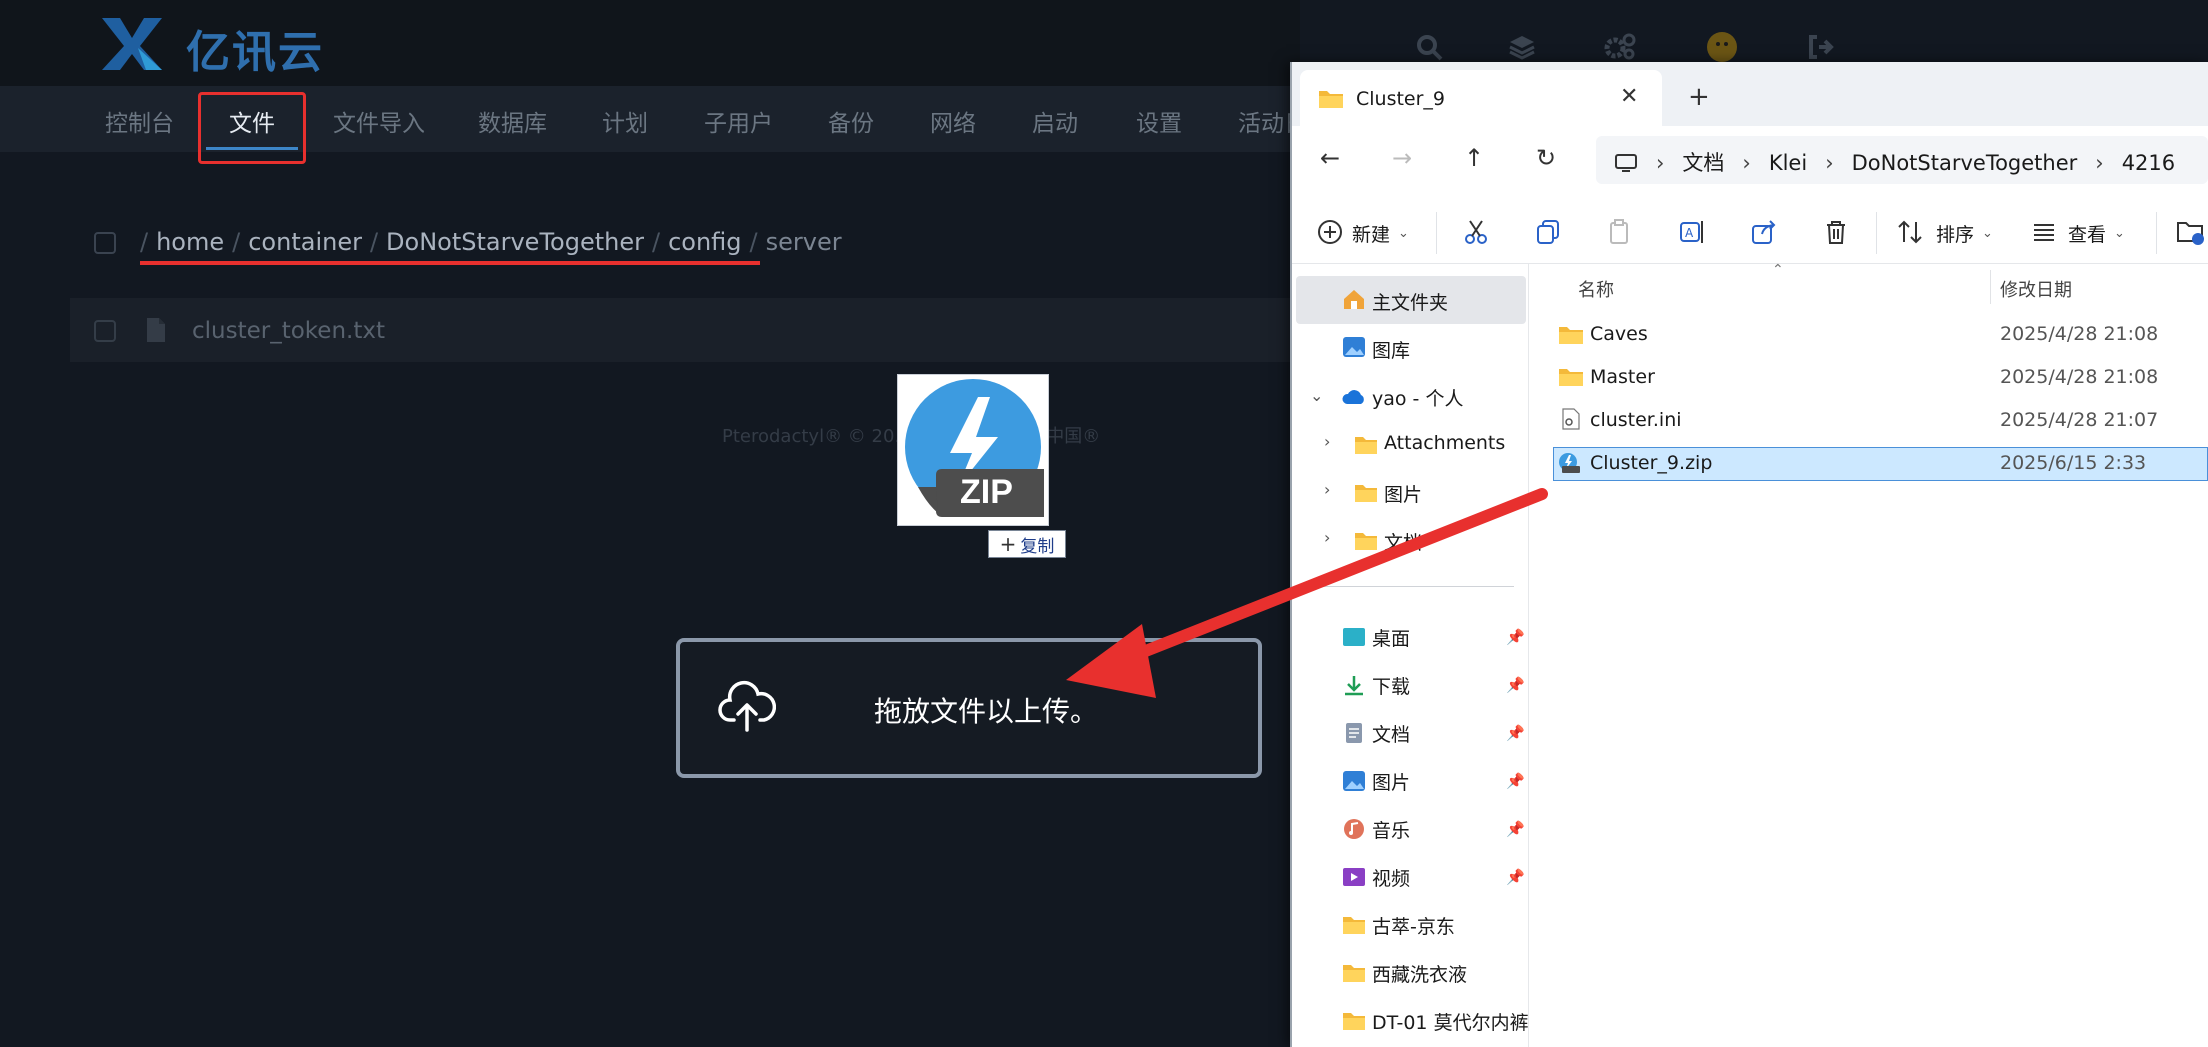 This screenshot has height=1047, width=2208. What do you see at coordinates (1965, 163) in the screenshot?
I see `path-dst: DoNotStarveTogether` at bounding box center [1965, 163].